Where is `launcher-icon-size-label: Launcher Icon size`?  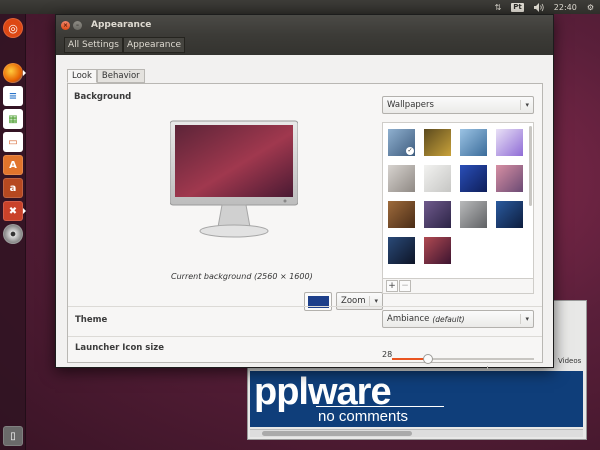
launcher-icon-size-label: Launcher Icon size is located at coordinates (119, 348).